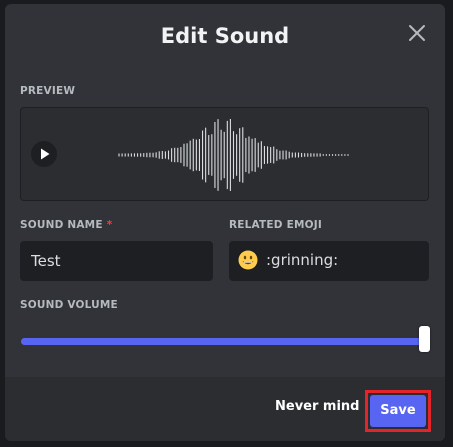  I want to click on modal-title: Edit Sound, so click(225, 36).